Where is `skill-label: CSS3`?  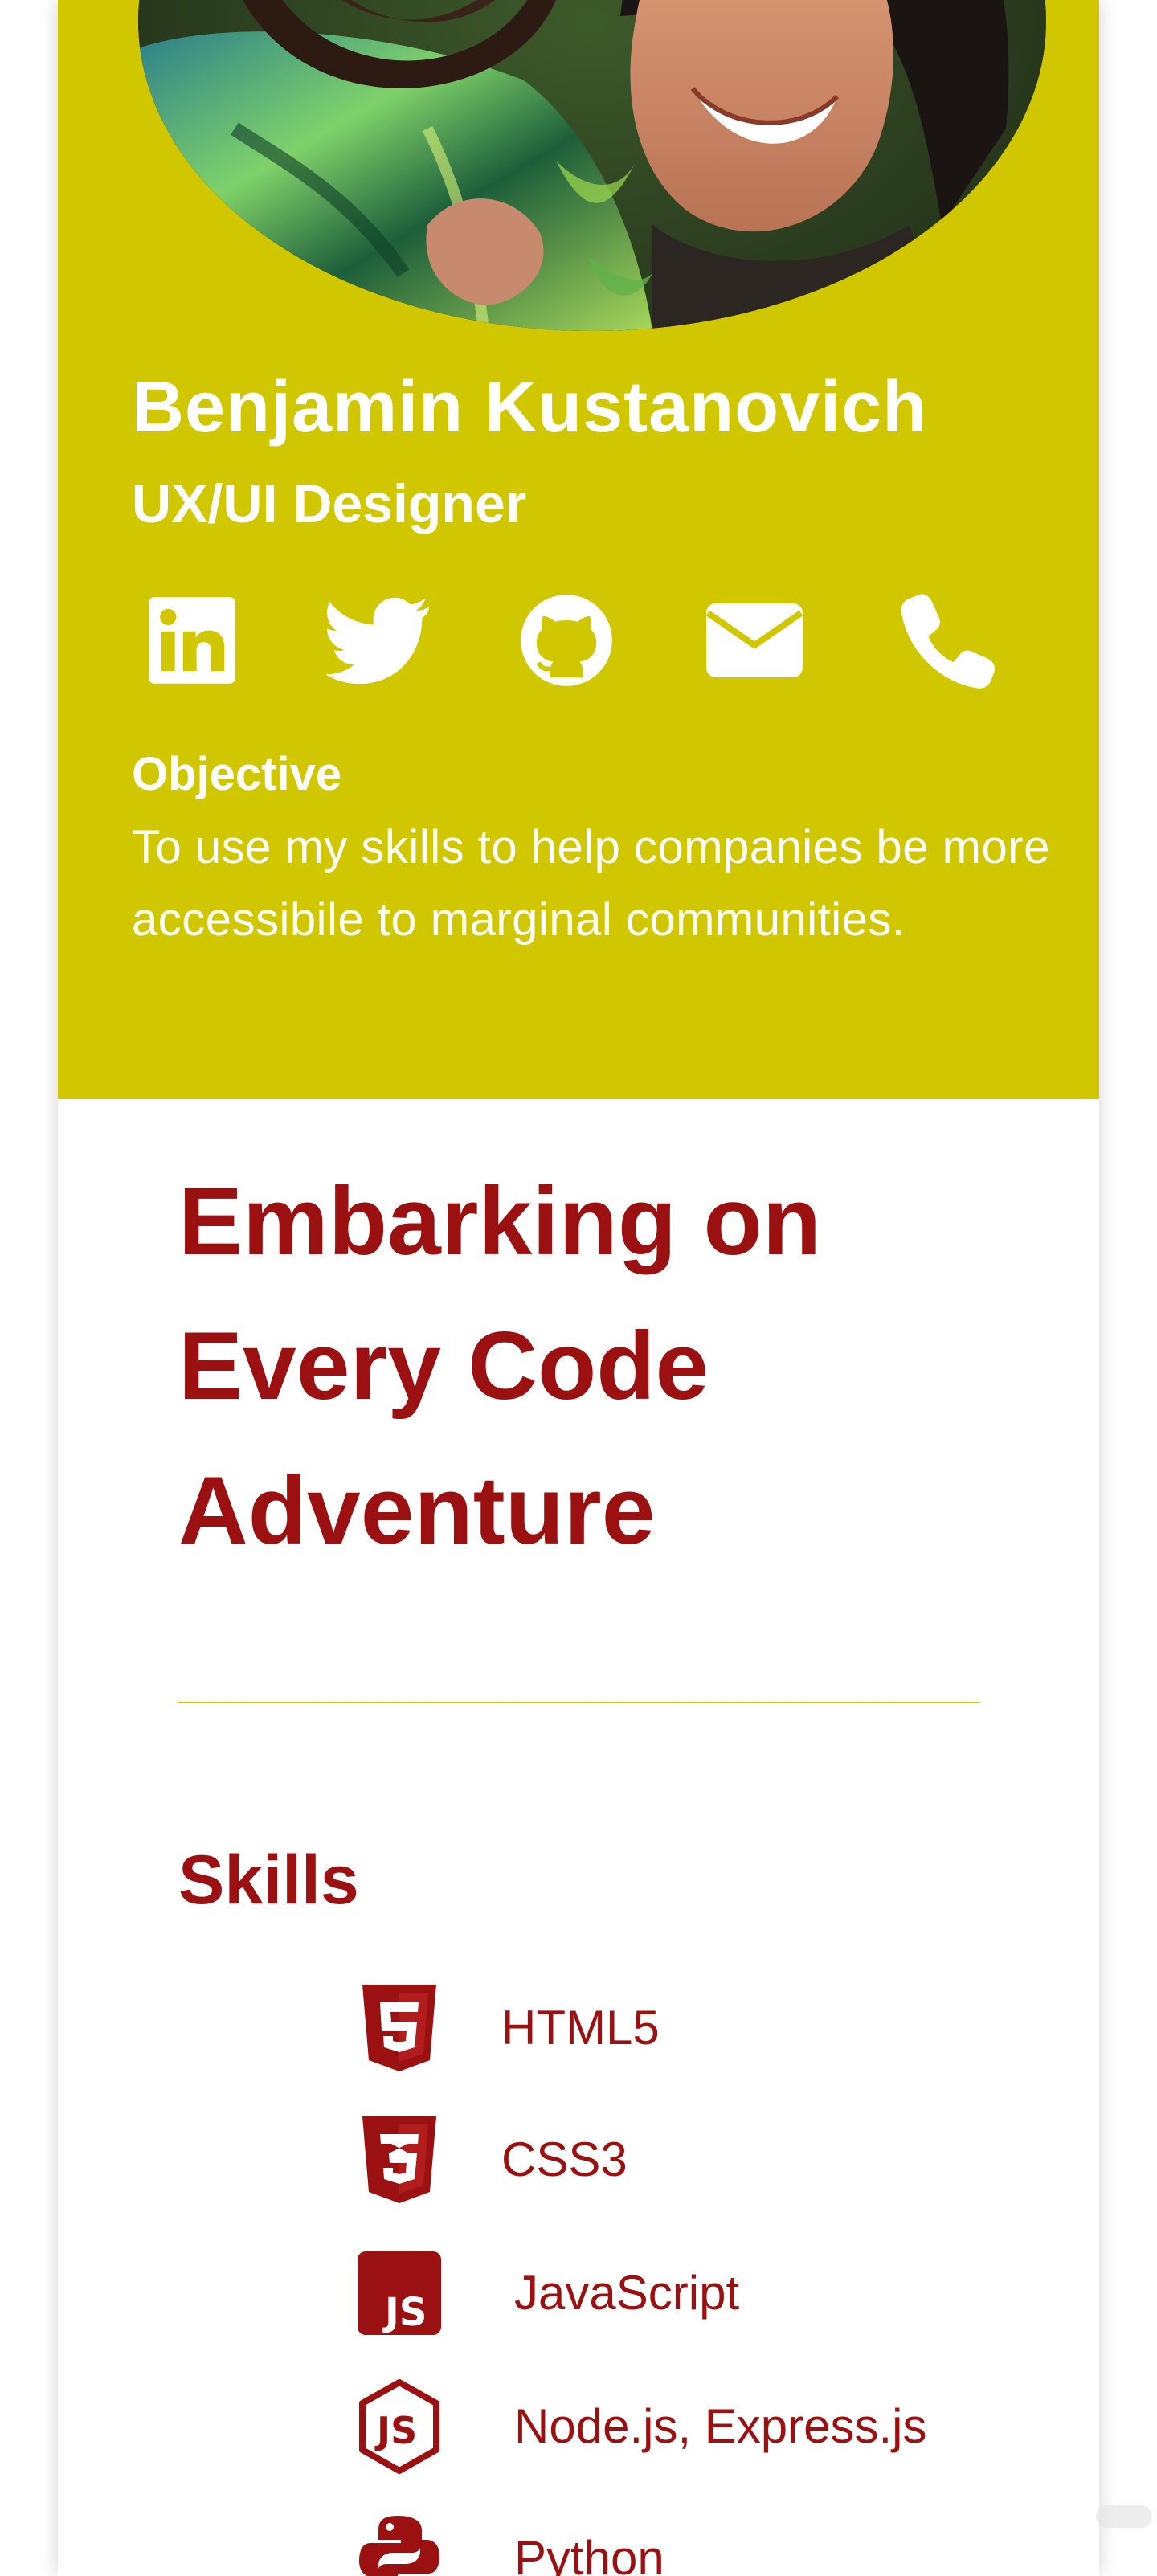
skill-label: CSS3 is located at coordinates (564, 2159).